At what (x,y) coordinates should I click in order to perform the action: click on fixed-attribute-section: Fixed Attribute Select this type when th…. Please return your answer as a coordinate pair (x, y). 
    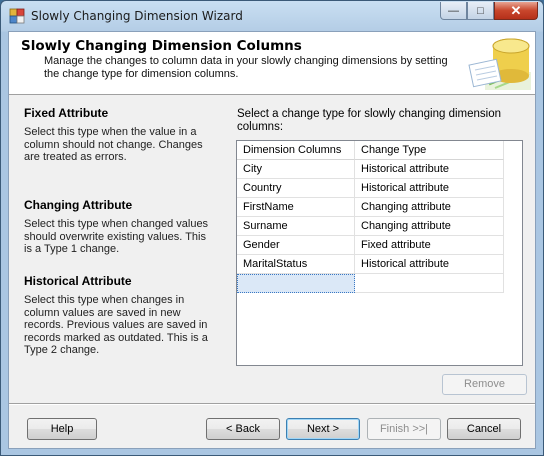
    Looking at the image, I should click on (118, 135).